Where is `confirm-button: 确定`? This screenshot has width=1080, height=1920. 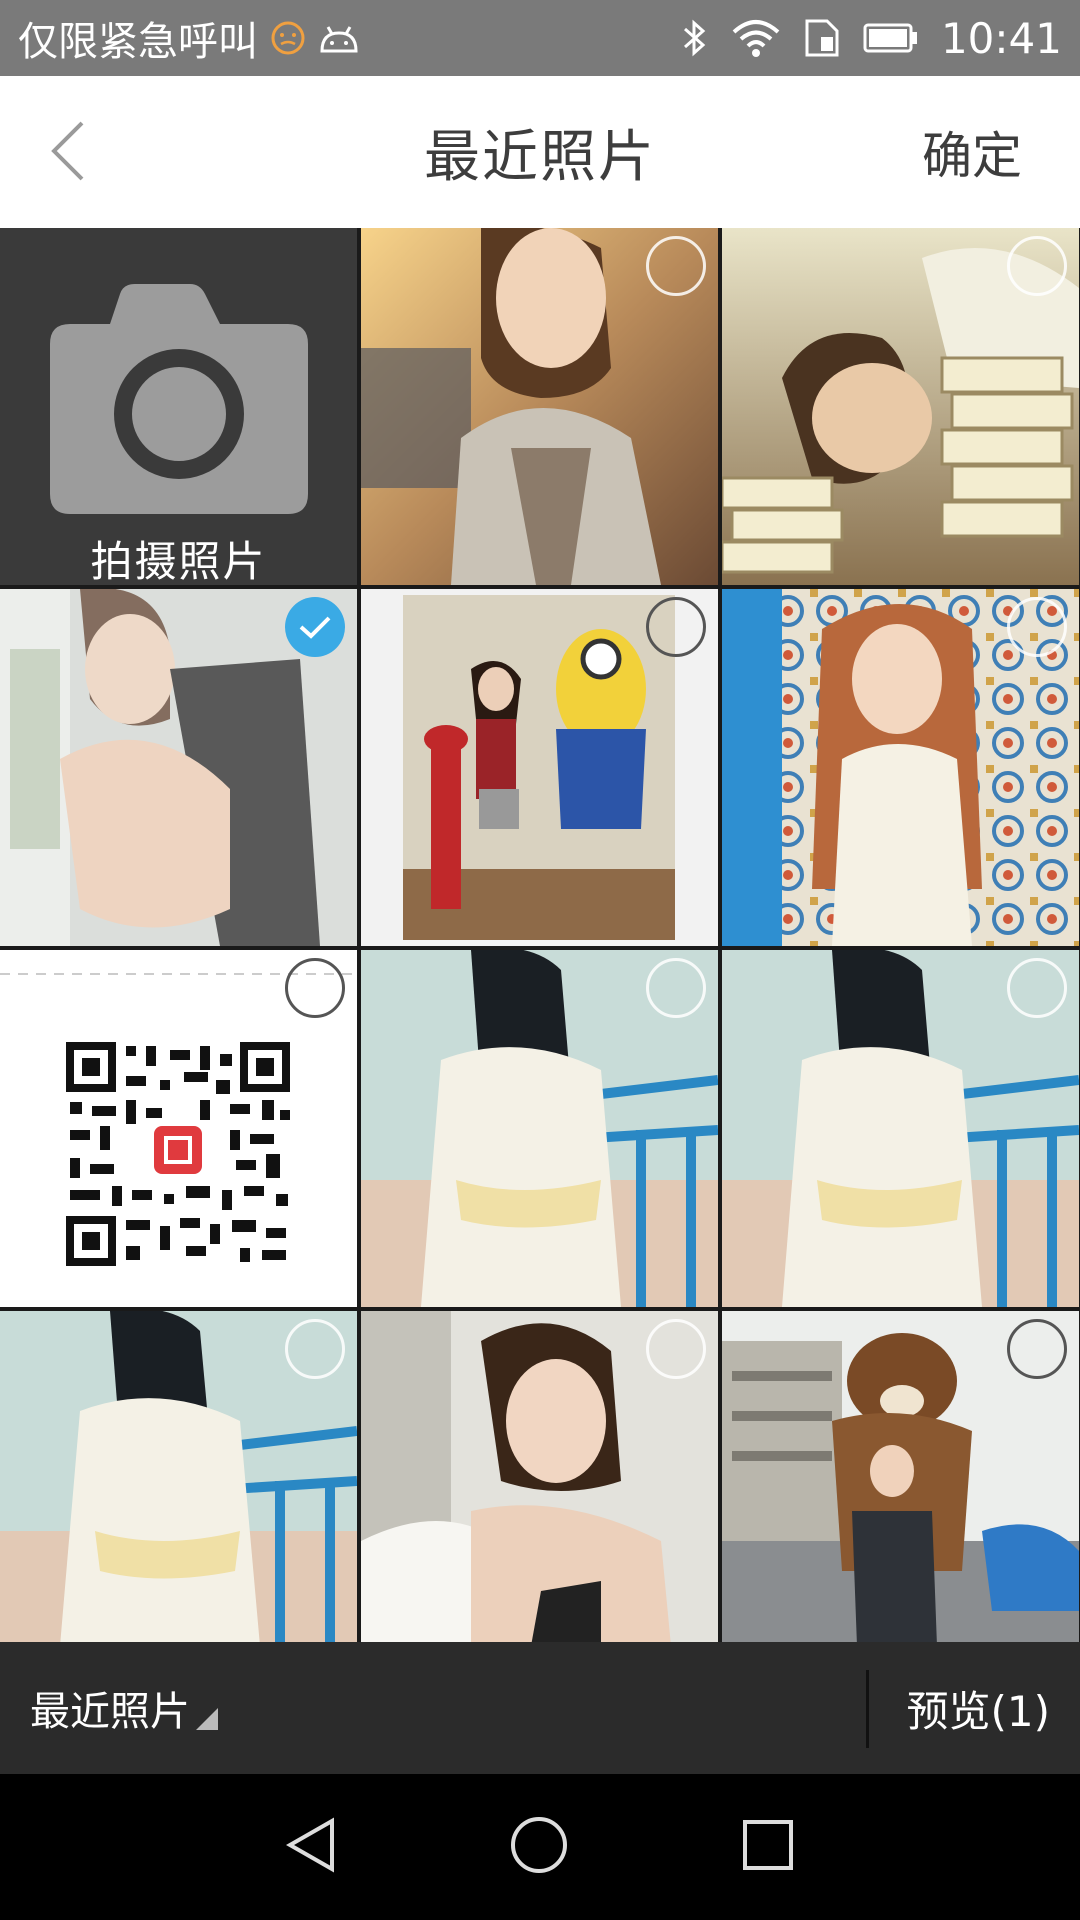
confirm-button: 确定 is located at coordinates (972, 152).